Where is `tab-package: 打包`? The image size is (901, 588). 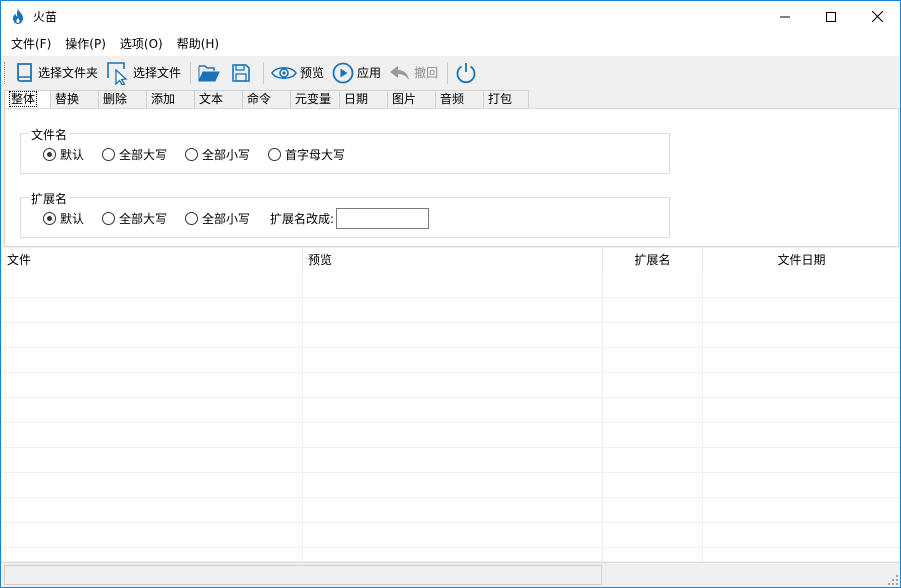
tab-package: 打包 is located at coordinates (506, 99).